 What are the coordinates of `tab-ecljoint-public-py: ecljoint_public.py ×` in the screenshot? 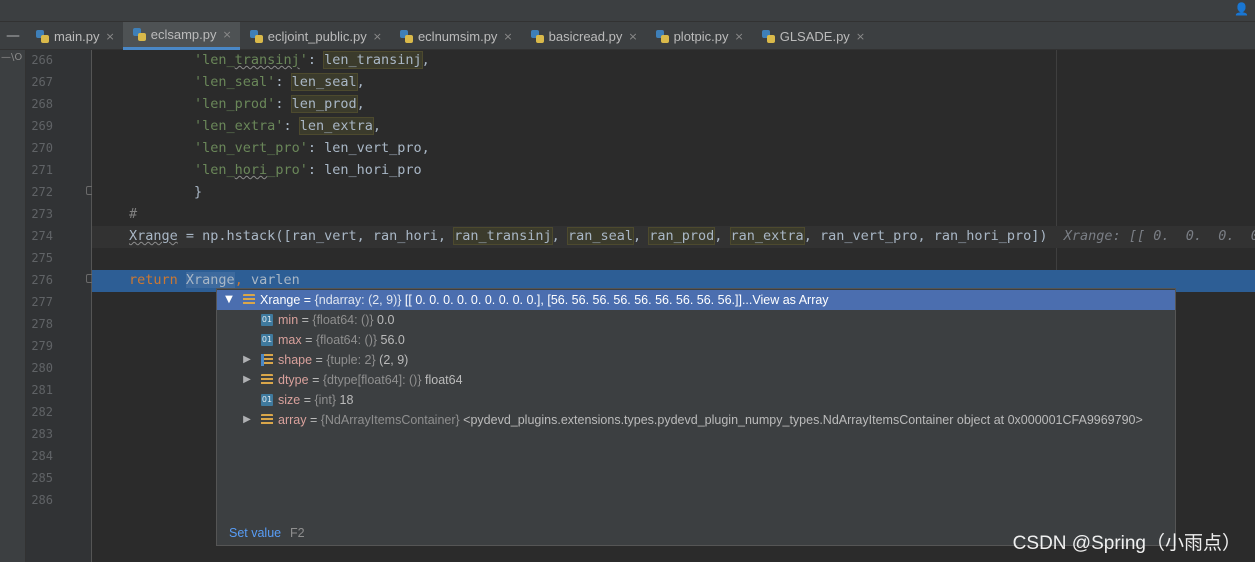 It's located at (315, 36).